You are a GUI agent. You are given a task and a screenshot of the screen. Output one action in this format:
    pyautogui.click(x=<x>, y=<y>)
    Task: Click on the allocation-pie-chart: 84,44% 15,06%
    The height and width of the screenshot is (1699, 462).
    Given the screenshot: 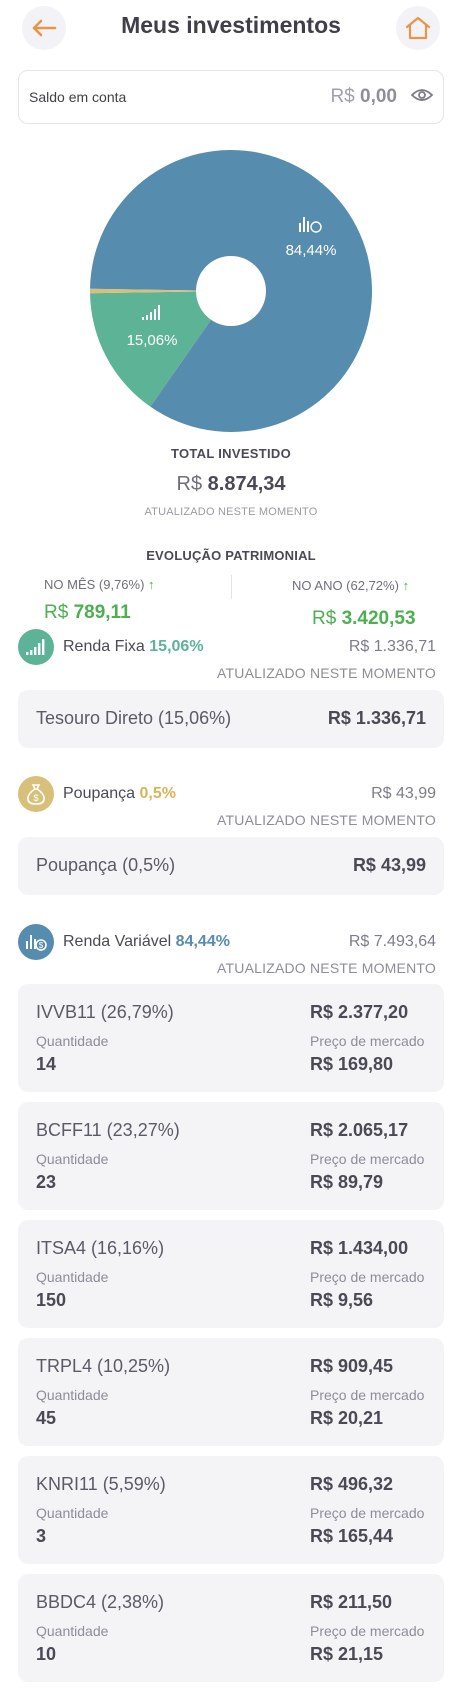 What is the action you would take?
    pyautogui.click(x=231, y=291)
    